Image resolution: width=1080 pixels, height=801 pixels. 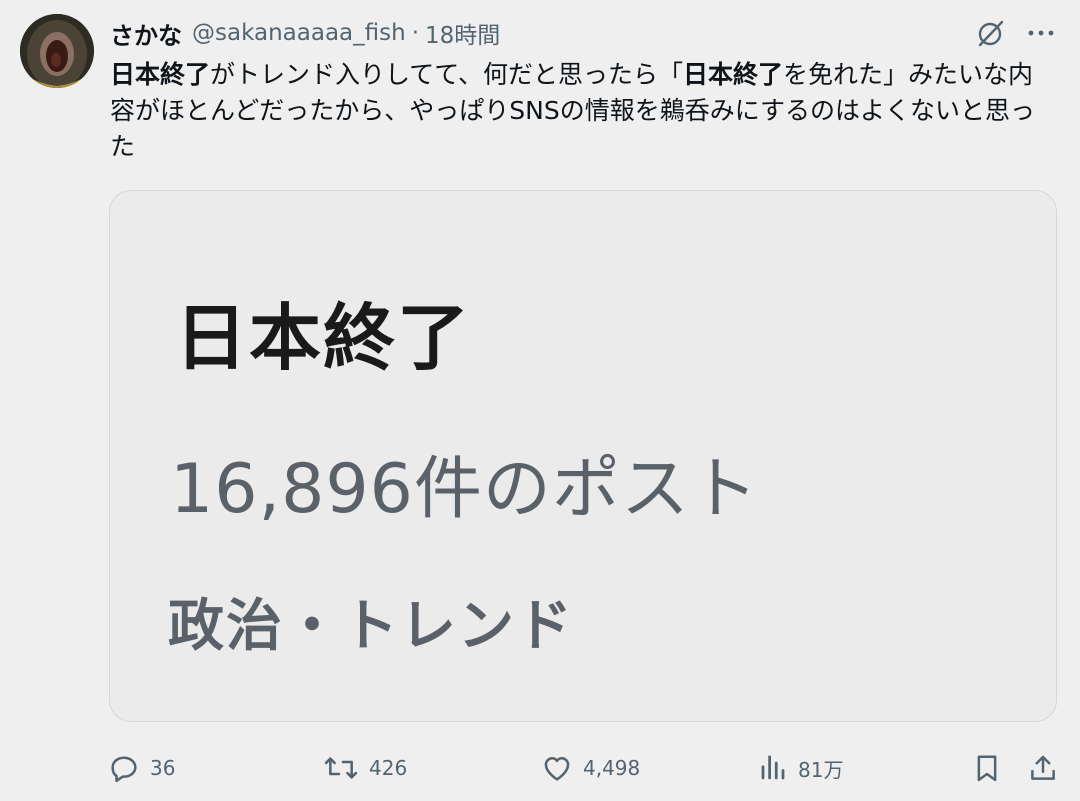 I want to click on trend-category: 政治・トレンド, so click(x=371, y=626).